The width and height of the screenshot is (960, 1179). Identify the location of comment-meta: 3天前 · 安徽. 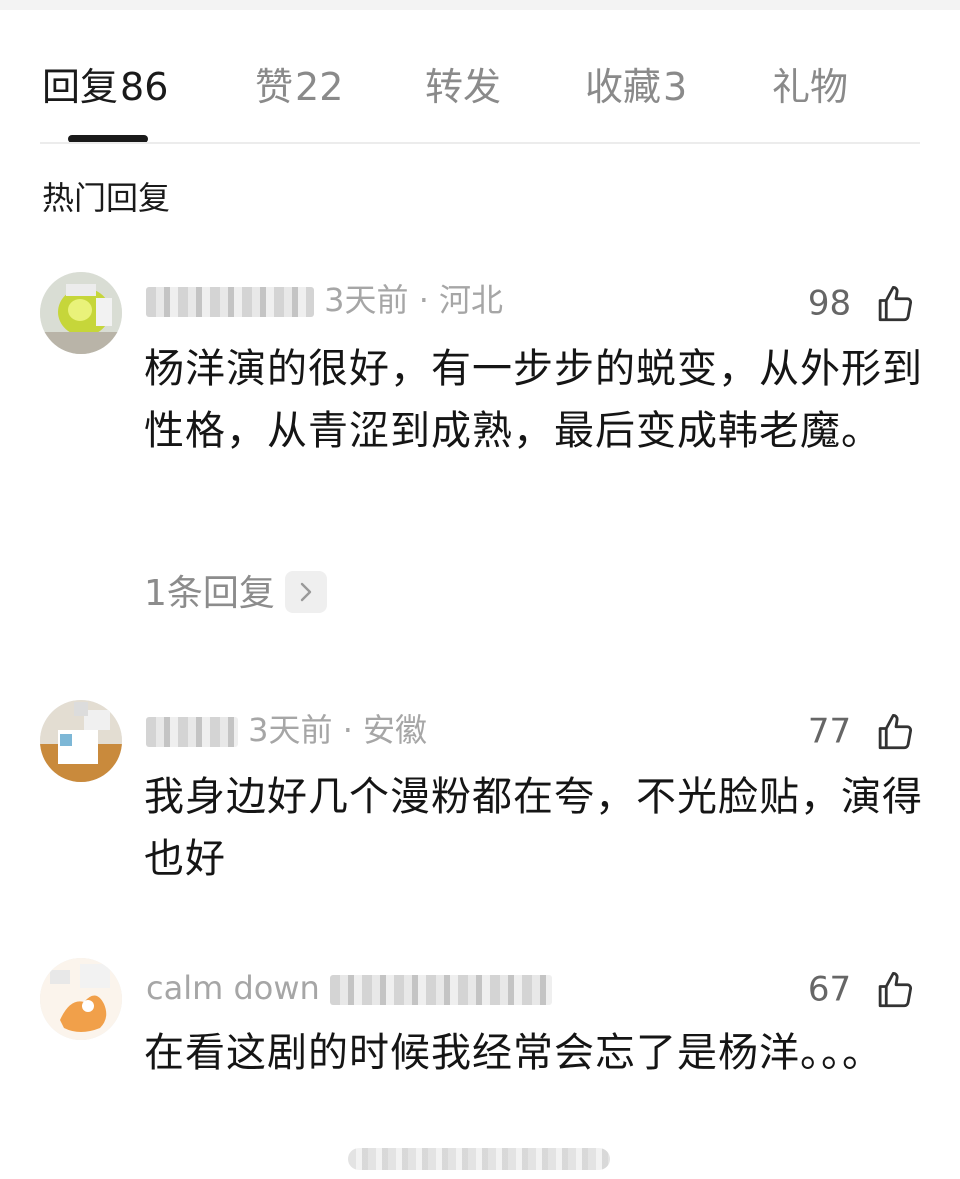
(286, 730).